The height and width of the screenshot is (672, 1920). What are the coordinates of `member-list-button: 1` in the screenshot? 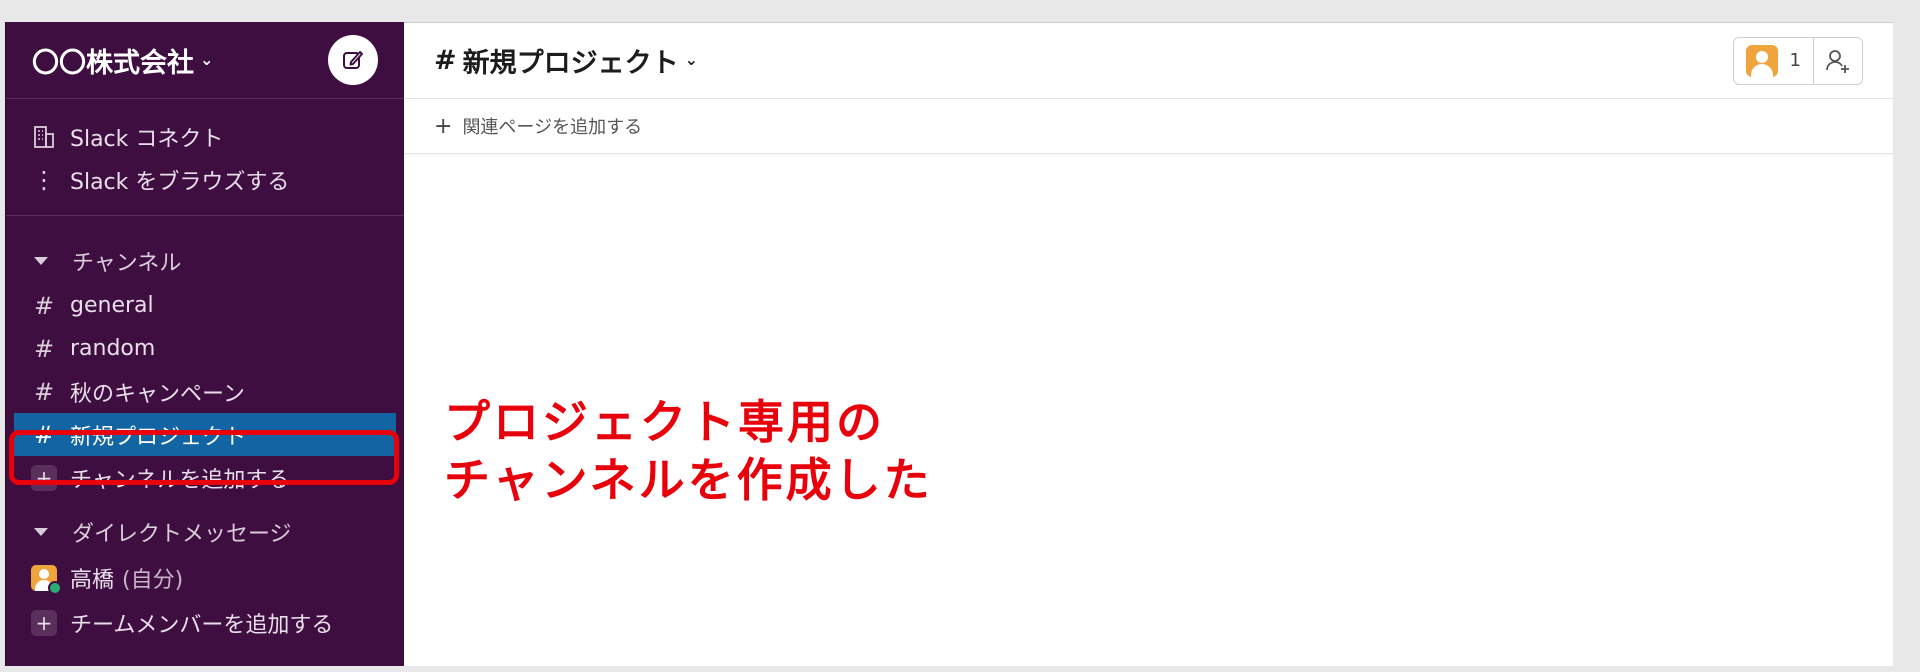 It's located at (1774, 60).